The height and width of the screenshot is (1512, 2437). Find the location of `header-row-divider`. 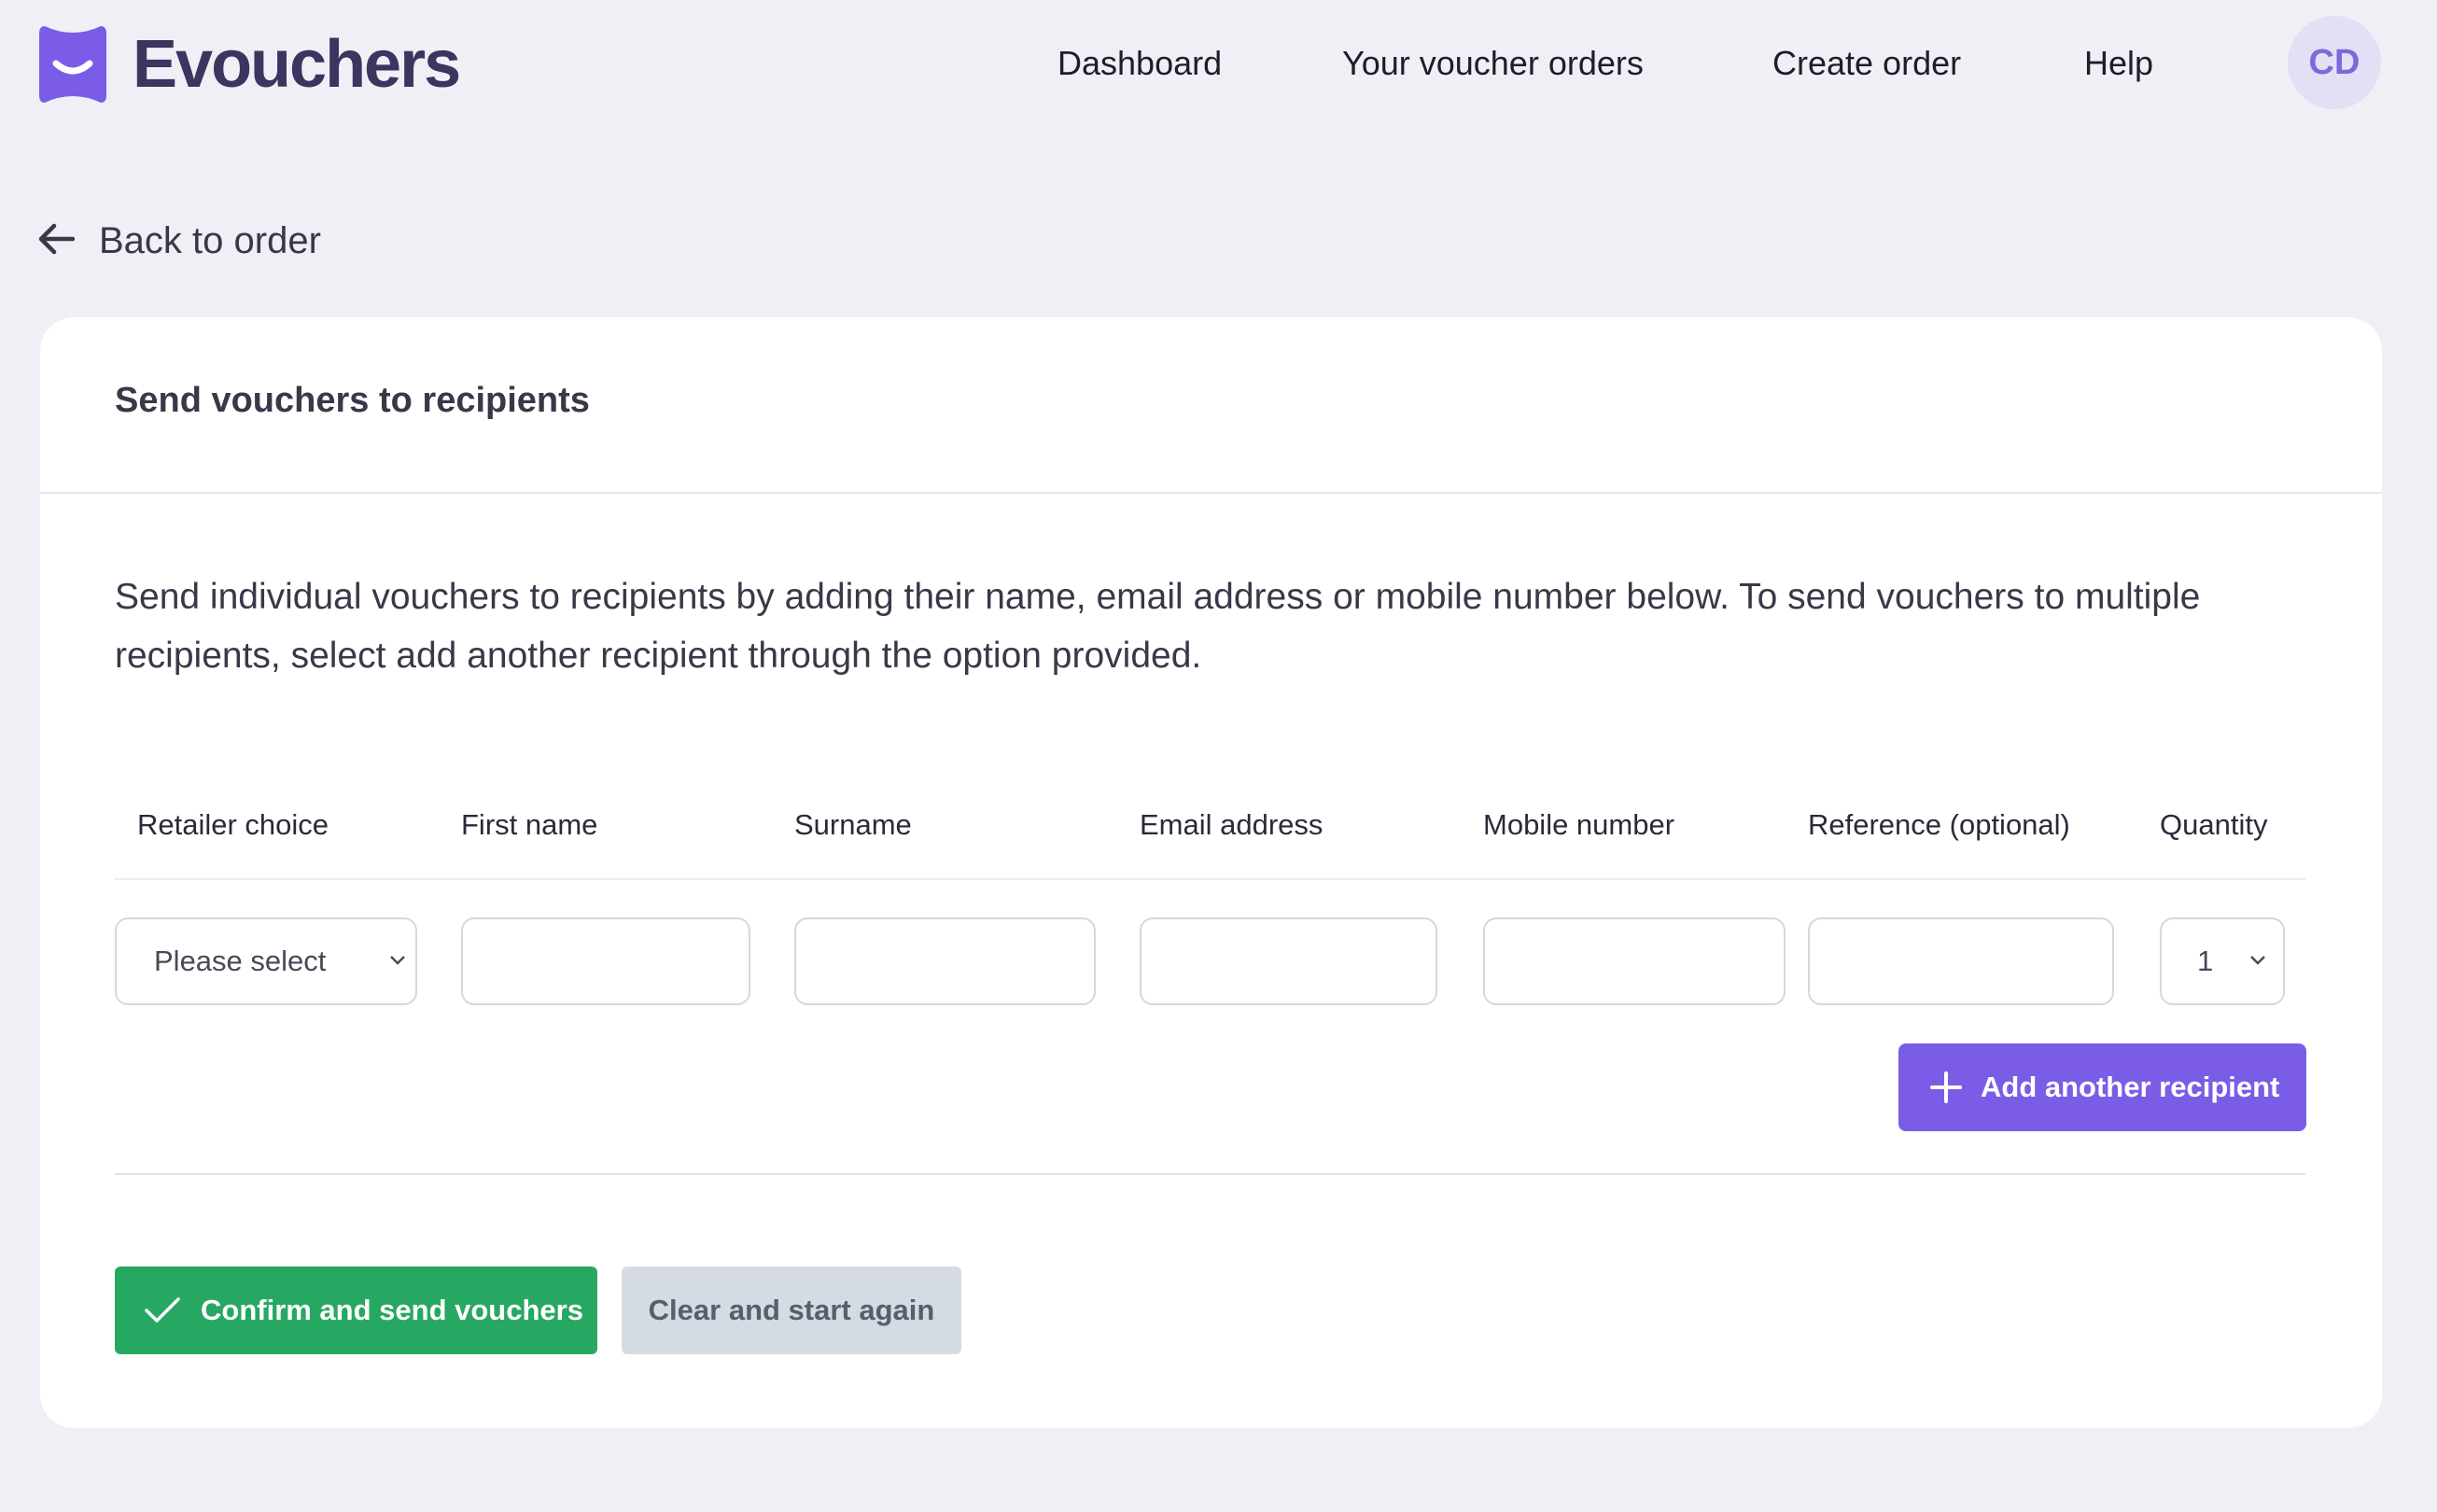

header-row-divider is located at coordinates (1210, 879).